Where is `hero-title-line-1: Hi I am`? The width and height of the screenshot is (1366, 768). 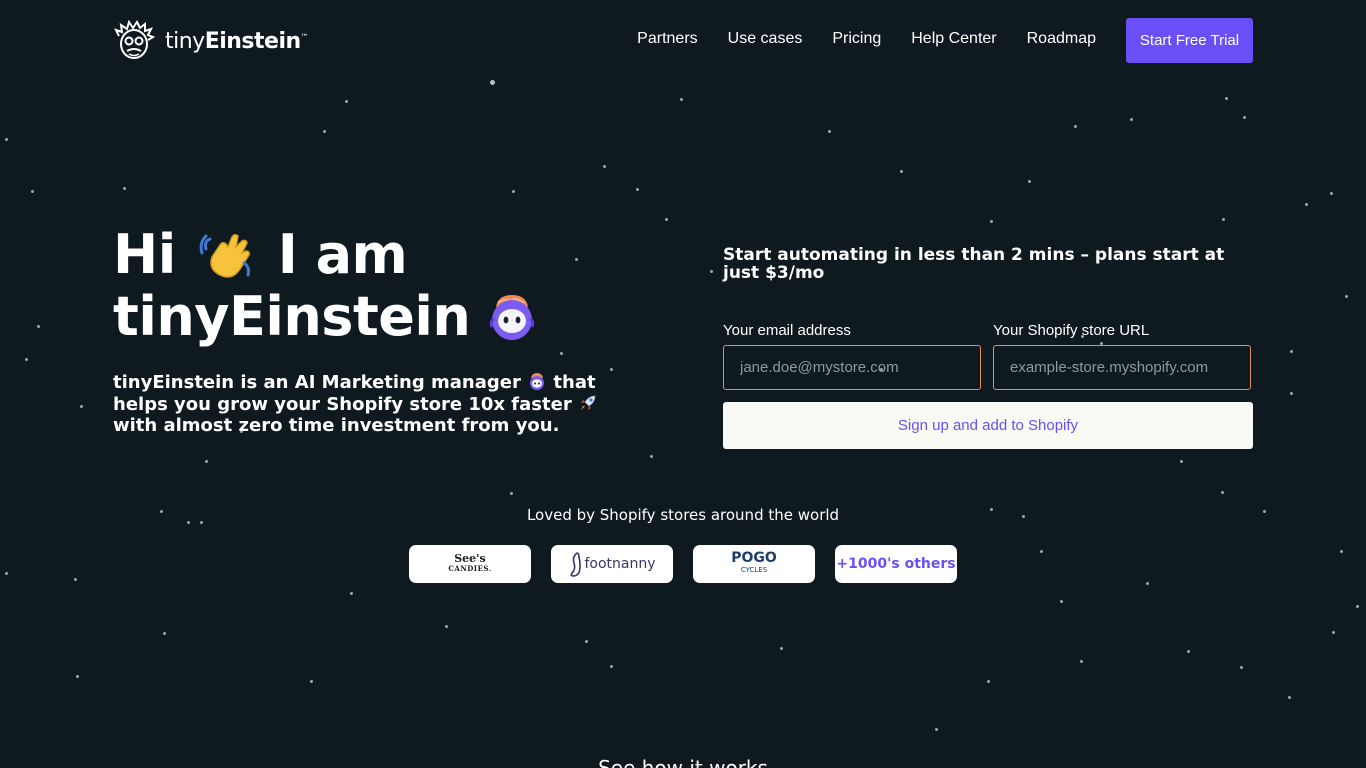 hero-title-line-1: Hi I am is located at coordinates (326, 255).